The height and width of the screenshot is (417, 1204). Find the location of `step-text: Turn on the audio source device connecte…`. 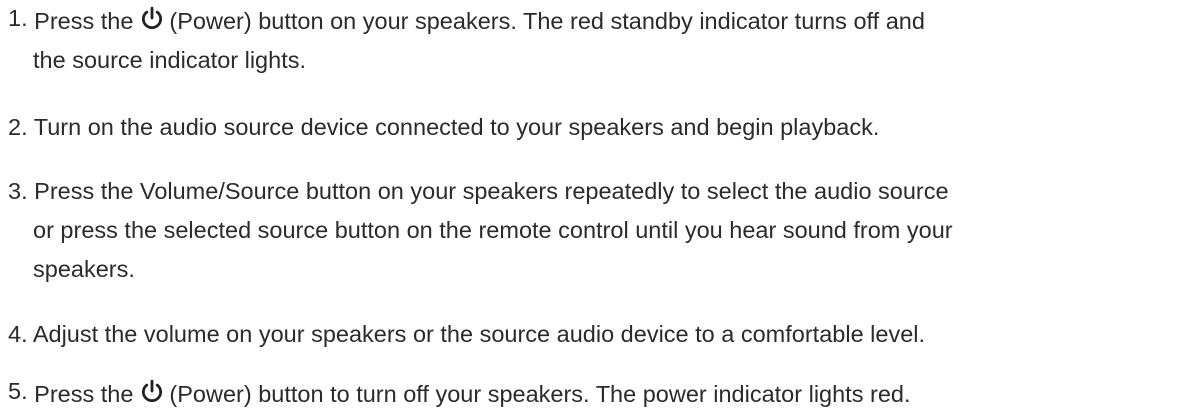

step-text: Turn on the audio source device connecte… is located at coordinates (456, 127).